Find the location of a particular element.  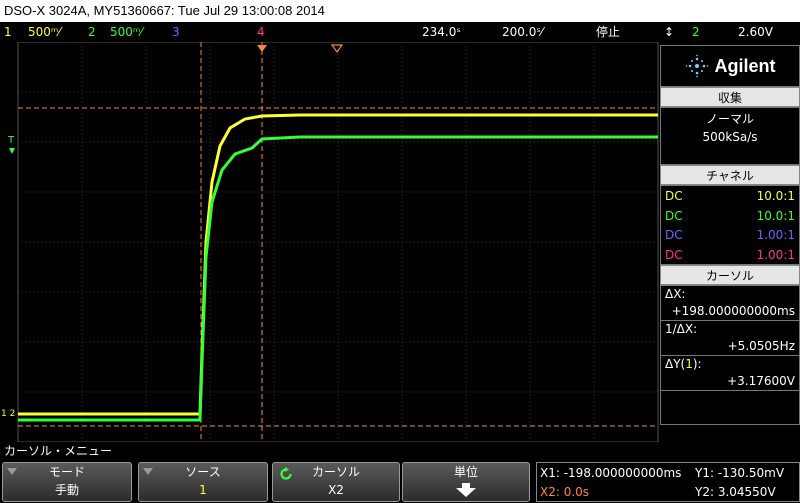

sample-rate: 500kSa/s is located at coordinates (730, 137).